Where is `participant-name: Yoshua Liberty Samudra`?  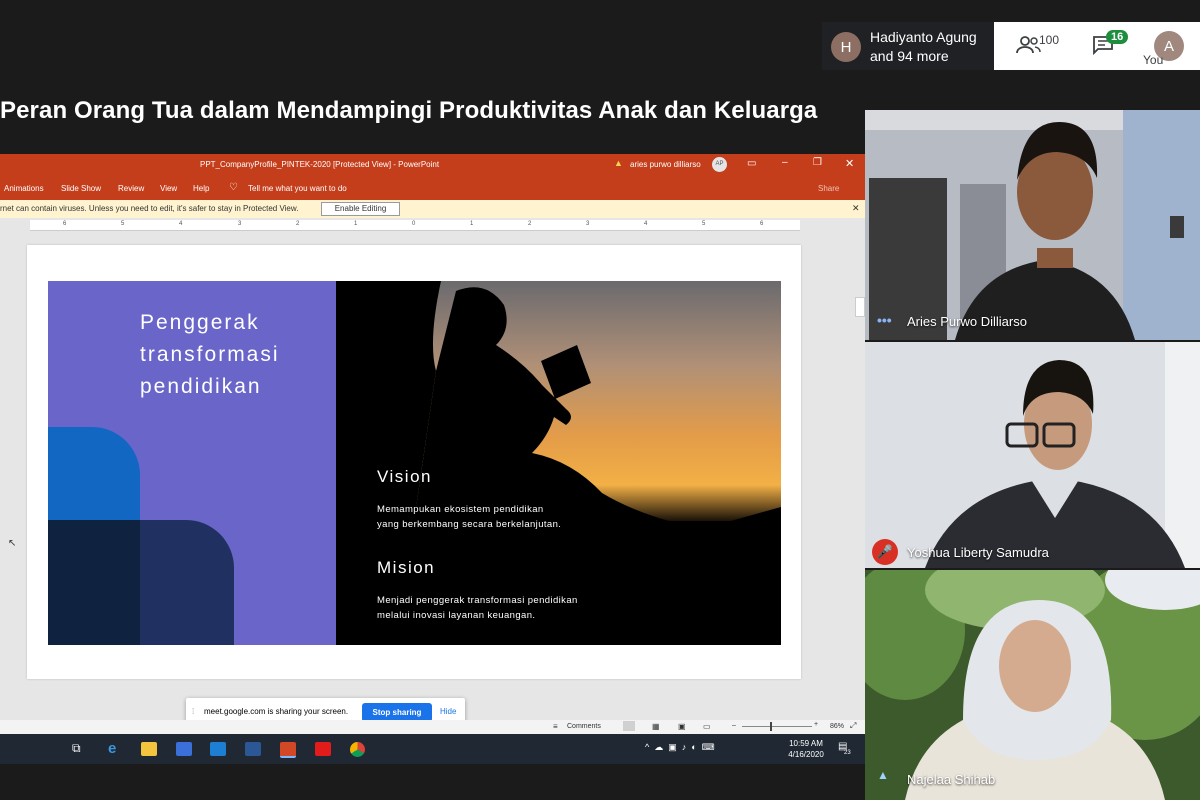
participant-name: Yoshua Liberty Samudra is located at coordinates (978, 552).